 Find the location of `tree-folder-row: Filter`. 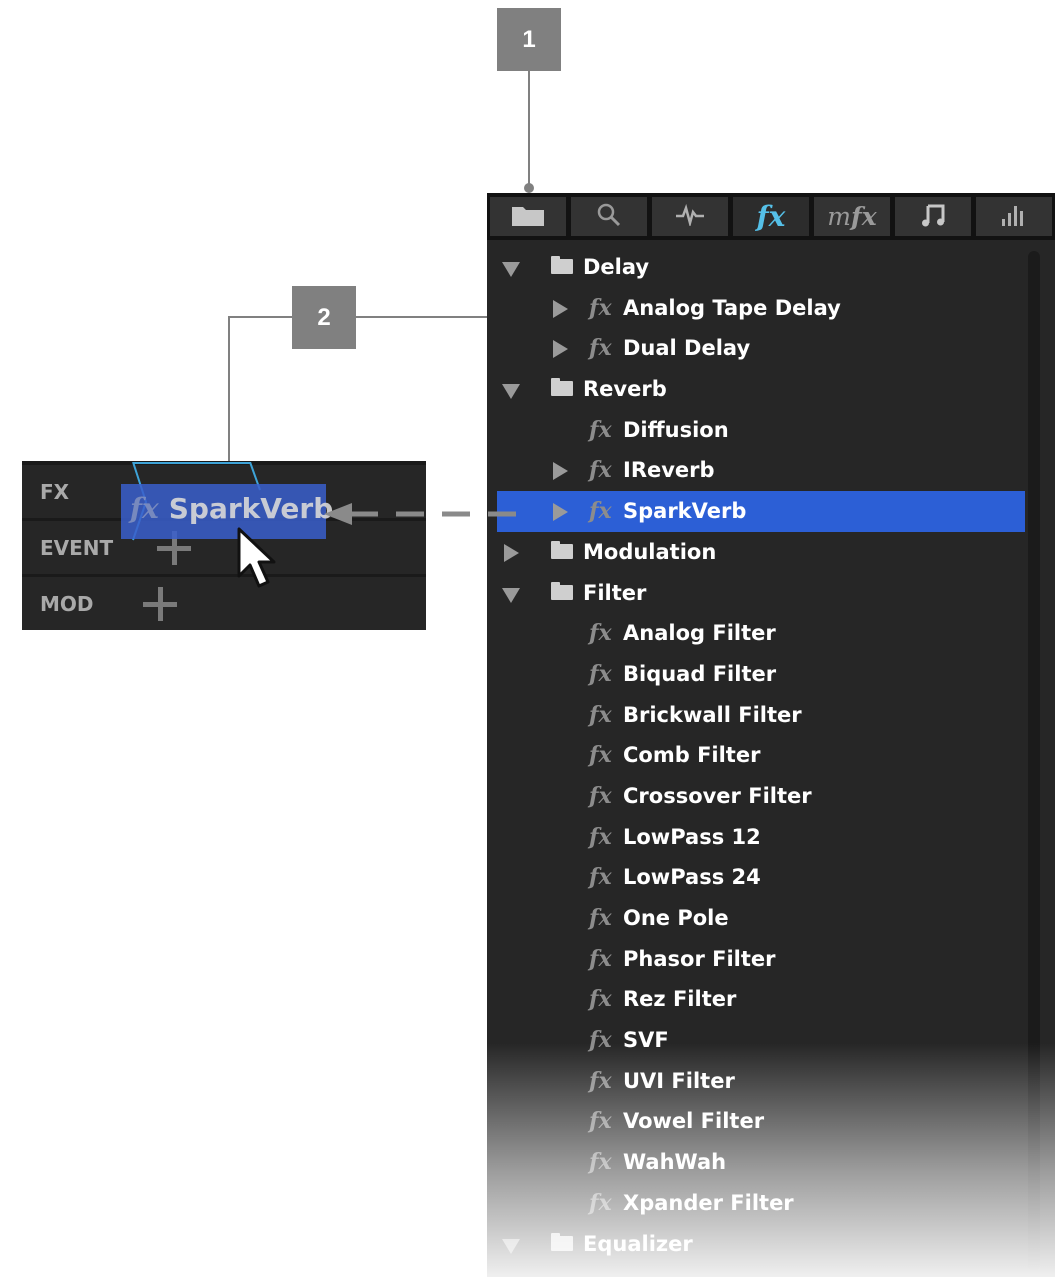

tree-folder-row: Filter is located at coordinates (761, 593).